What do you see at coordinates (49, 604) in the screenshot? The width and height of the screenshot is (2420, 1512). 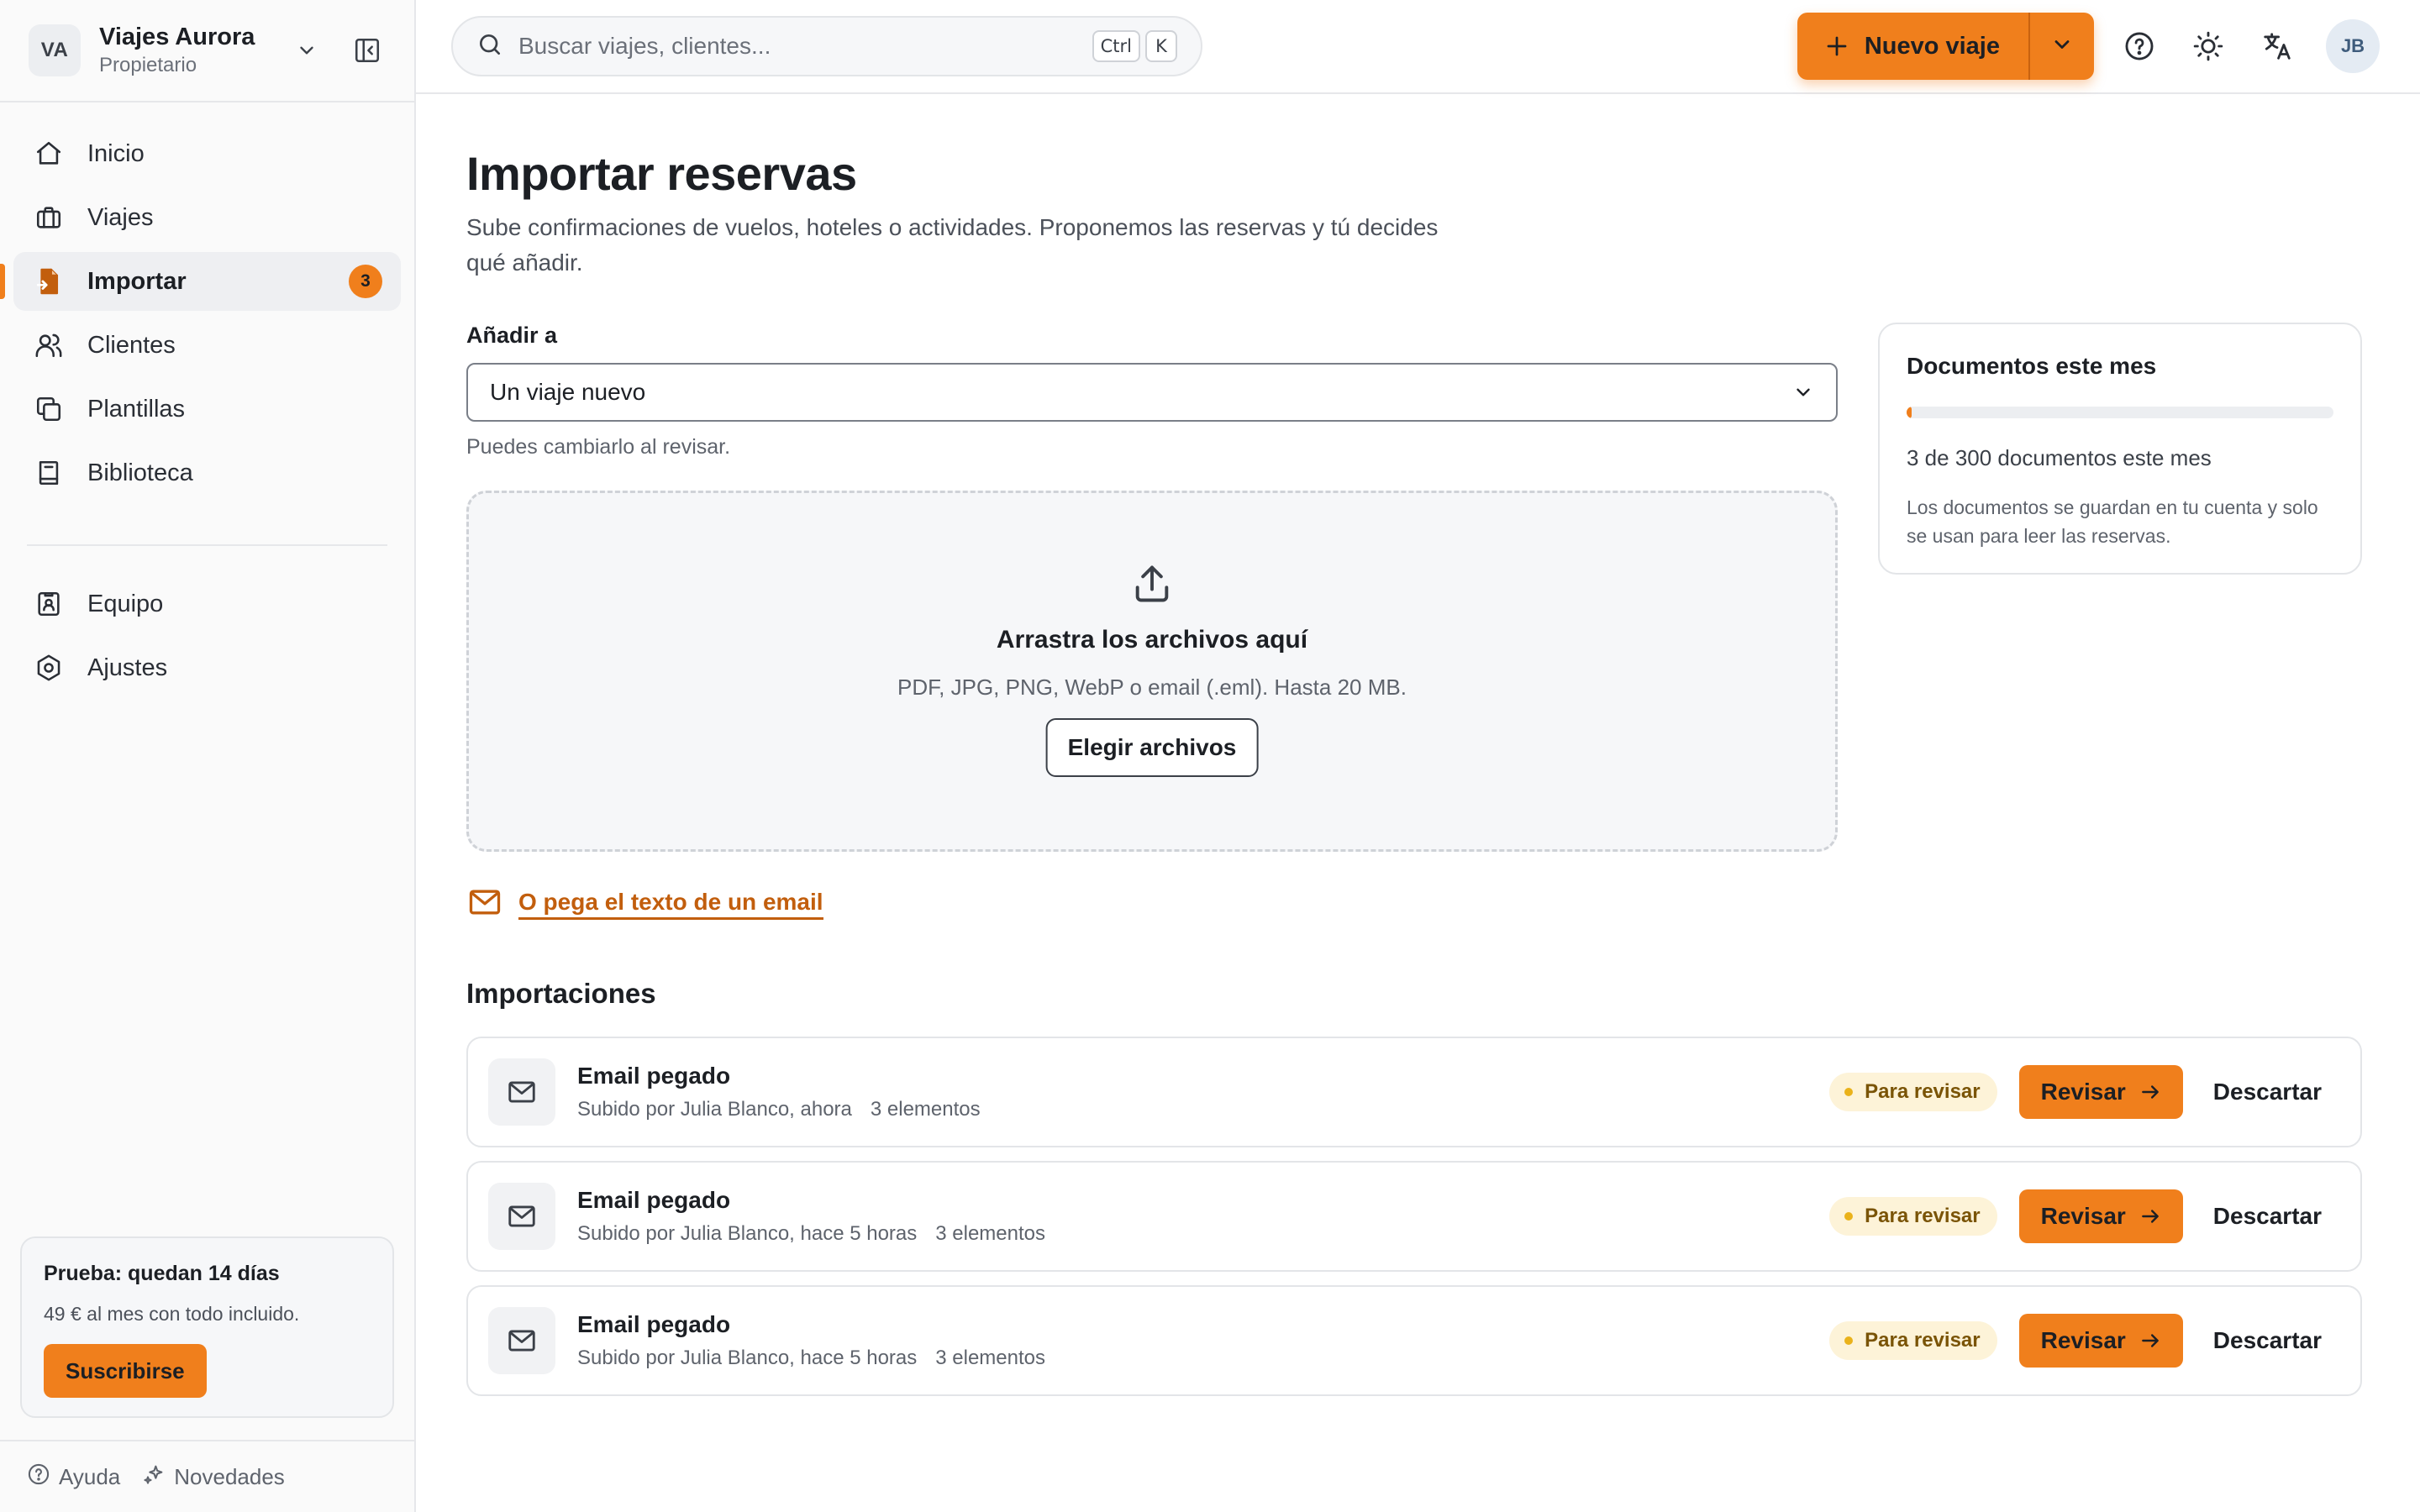 I see `team-badge-icon` at bounding box center [49, 604].